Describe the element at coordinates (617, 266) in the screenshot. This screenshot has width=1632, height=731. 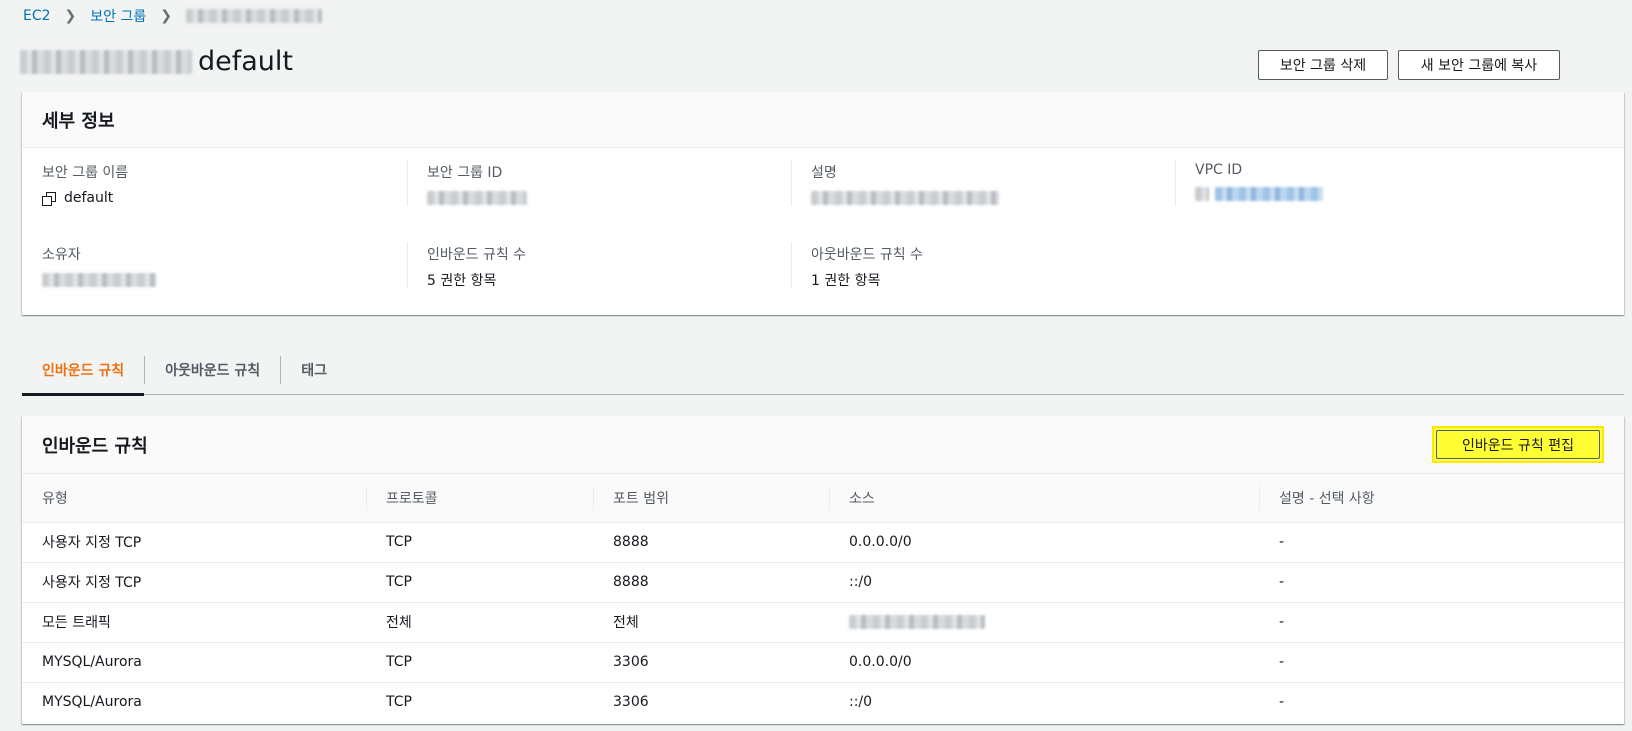
I see `inbound-count-field: 인바운드 규칙 수 5 권한 항목` at that location.